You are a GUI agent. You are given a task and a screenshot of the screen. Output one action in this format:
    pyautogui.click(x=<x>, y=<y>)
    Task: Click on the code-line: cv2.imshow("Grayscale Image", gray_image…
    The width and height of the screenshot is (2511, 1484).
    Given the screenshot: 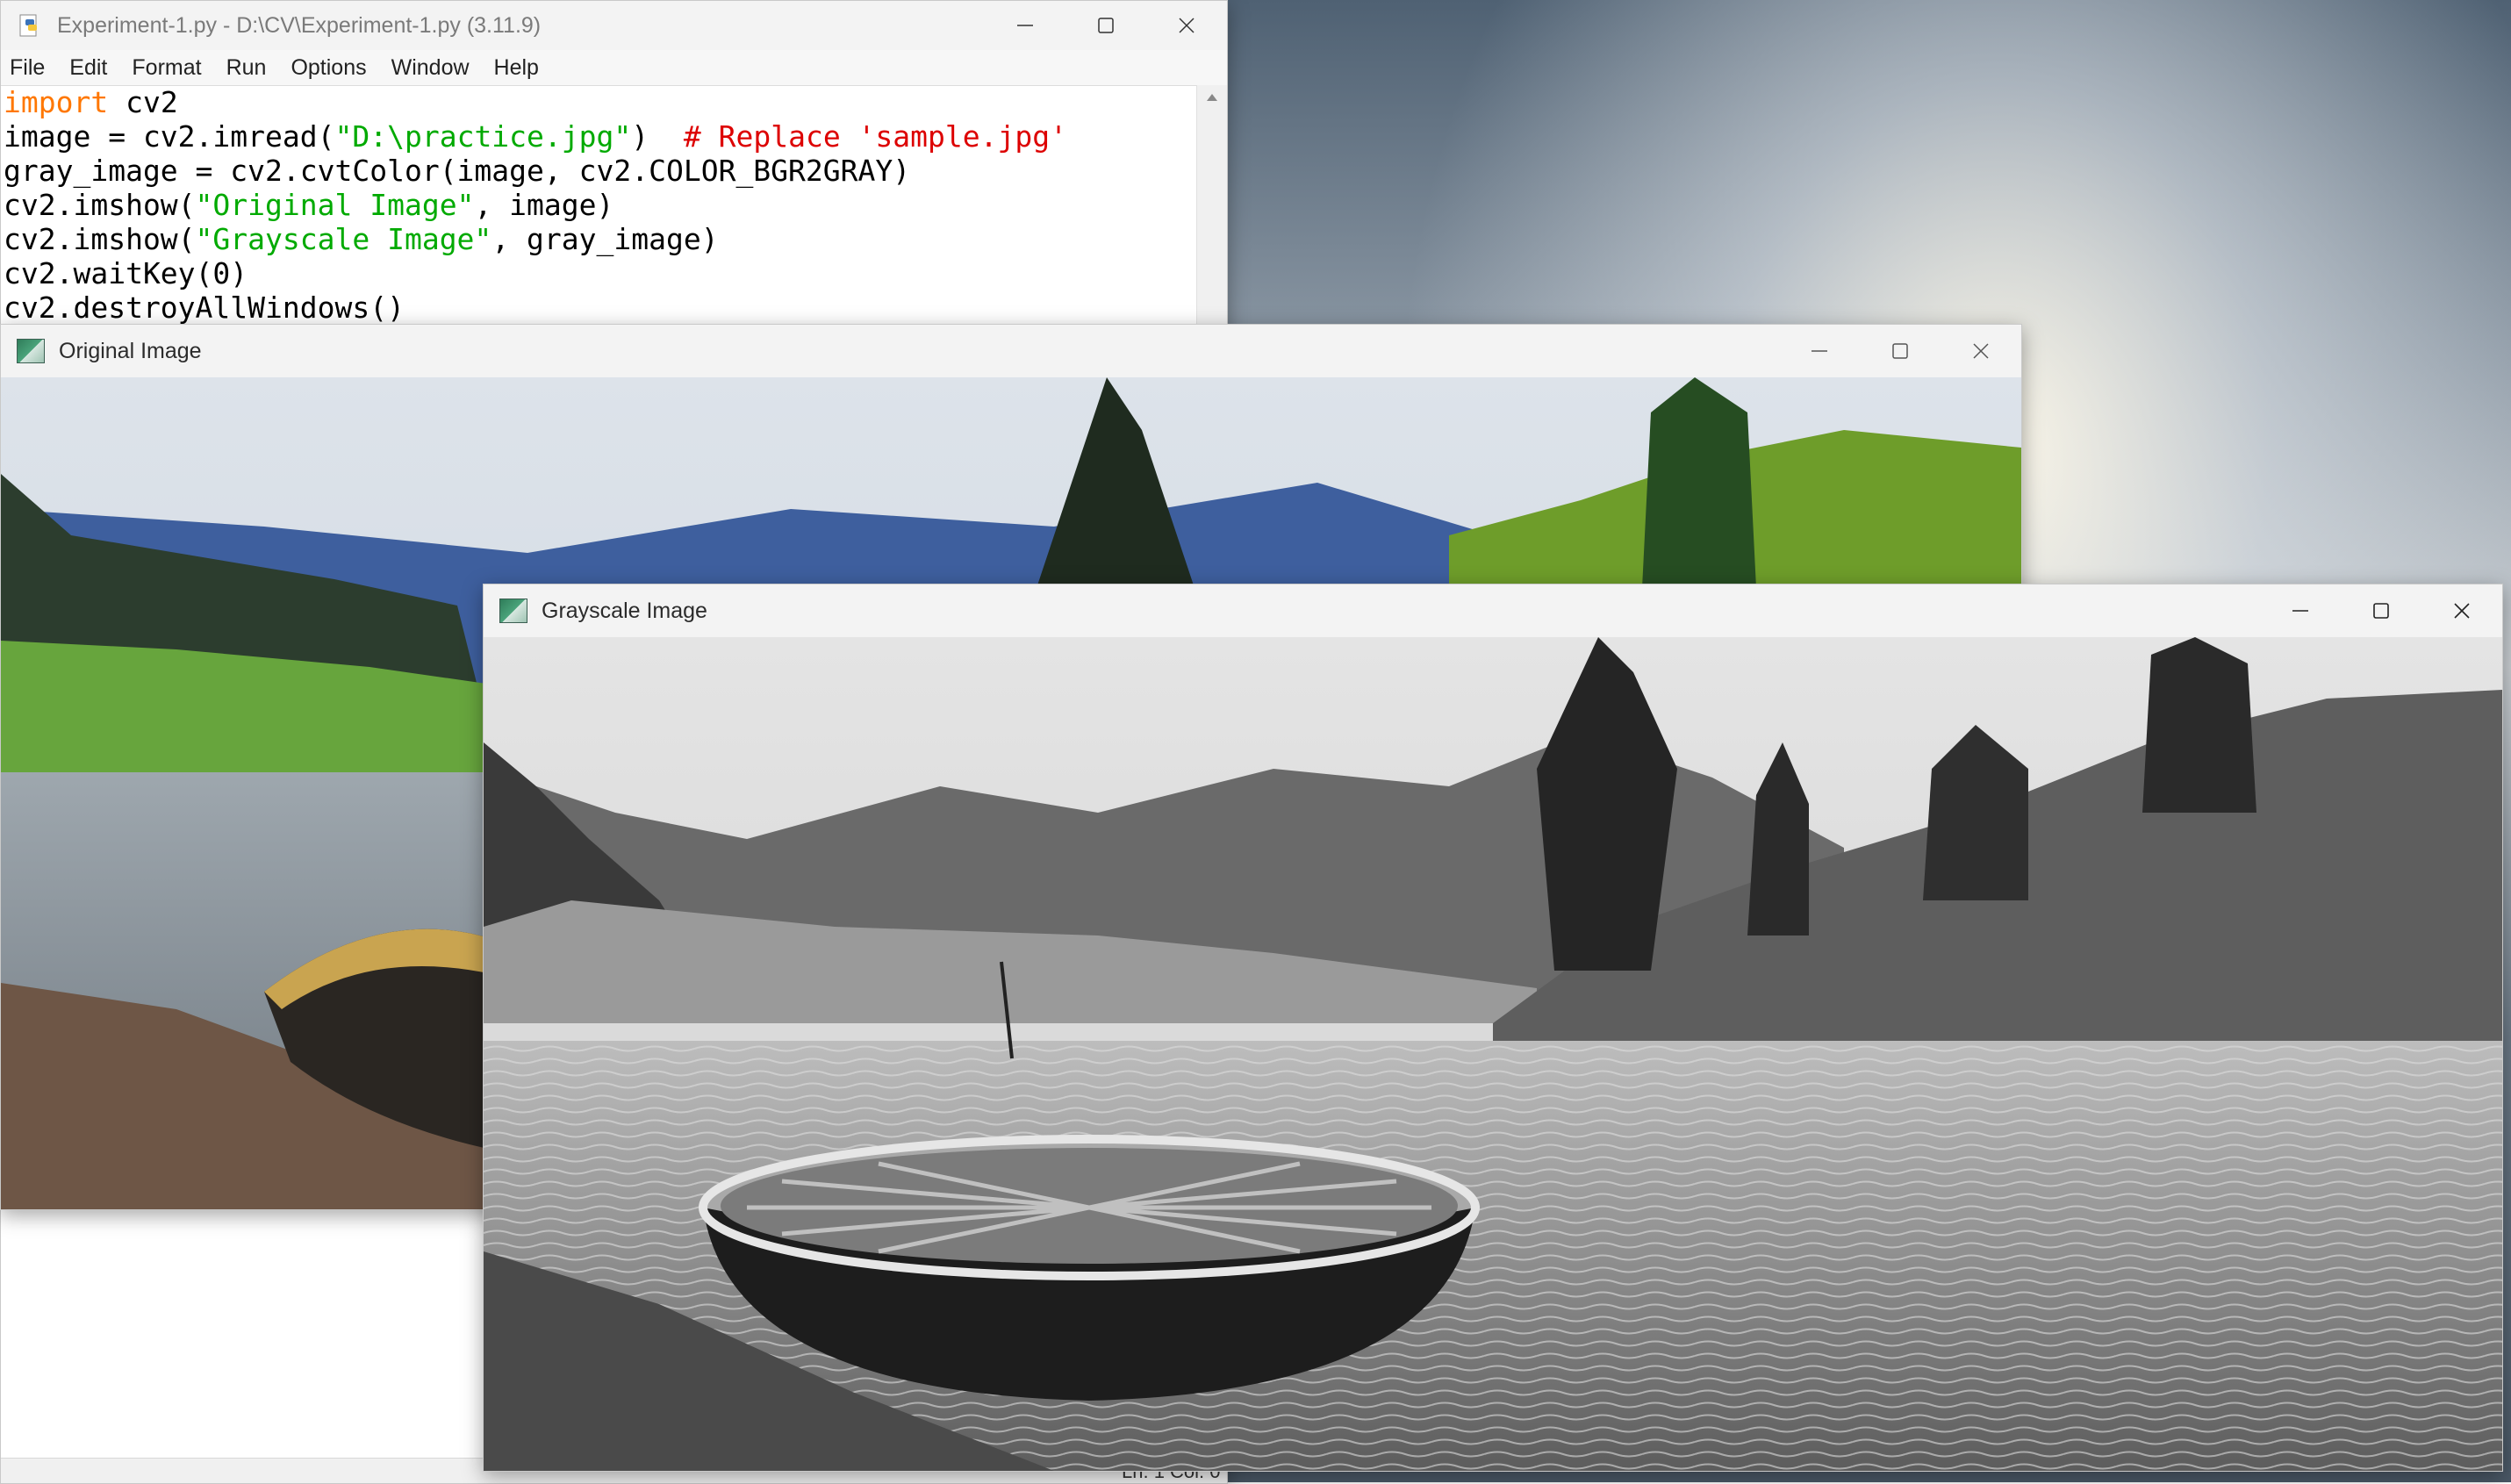 What is the action you would take?
    pyautogui.click(x=599, y=239)
    